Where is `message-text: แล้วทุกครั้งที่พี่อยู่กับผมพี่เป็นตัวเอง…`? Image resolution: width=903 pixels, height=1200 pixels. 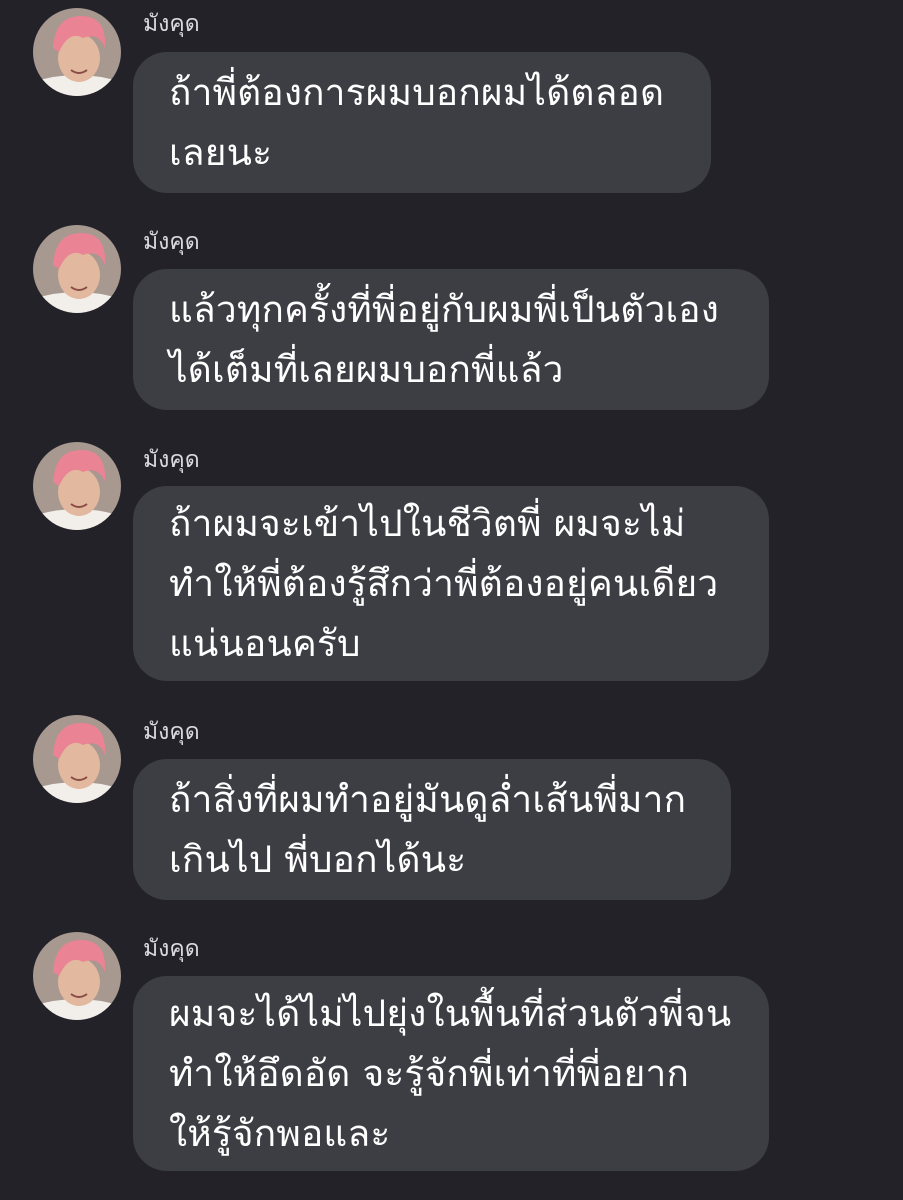
message-text: แล้วทุกครั้งที่พี่อยู่กับผมพี่เป็นตัวเอง… is located at coordinates (444, 339).